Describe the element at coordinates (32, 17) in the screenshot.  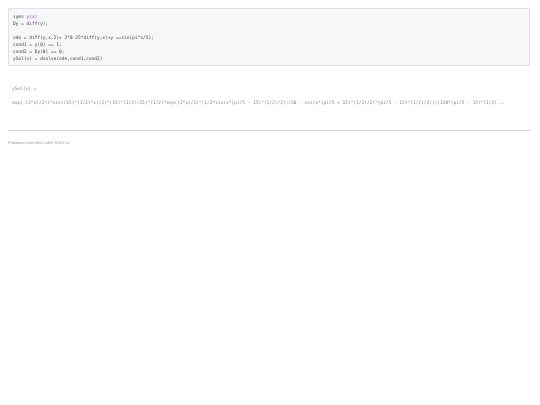
I see `code-string-arg: y(x)` at that location.